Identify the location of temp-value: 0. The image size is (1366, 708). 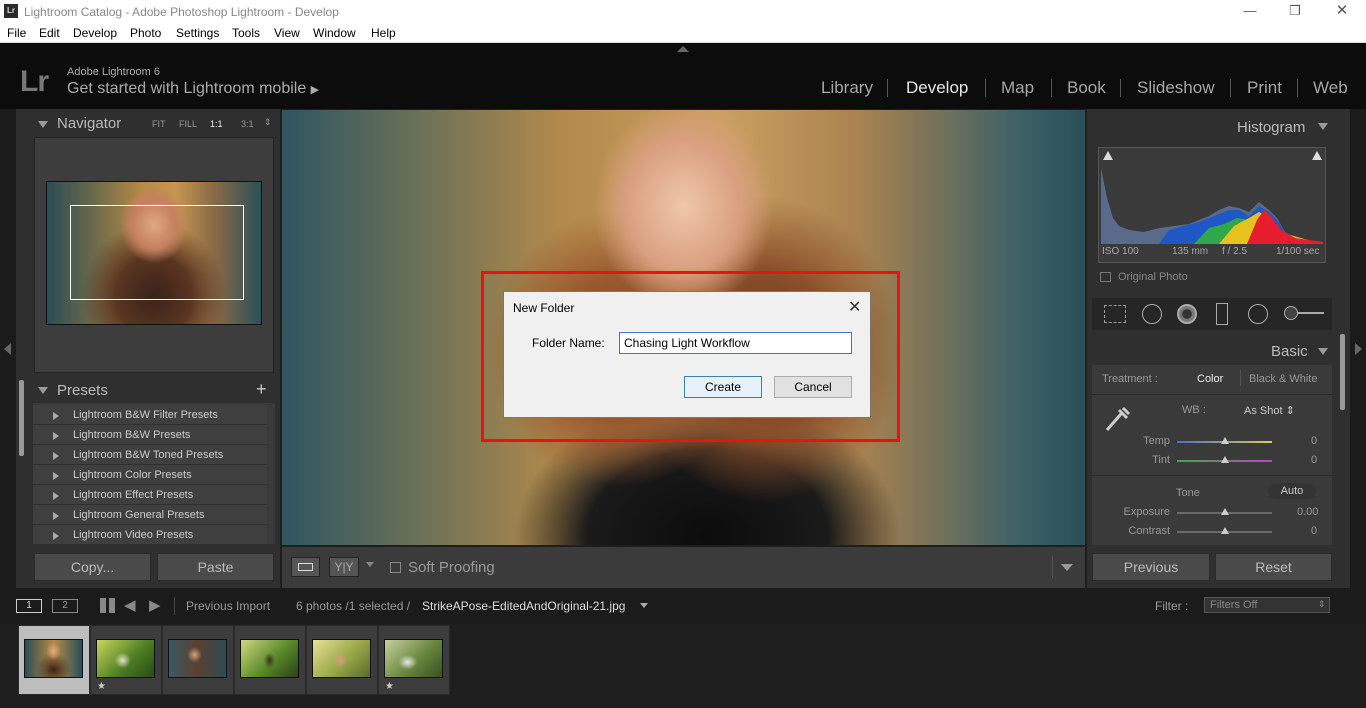
(1314, 441).